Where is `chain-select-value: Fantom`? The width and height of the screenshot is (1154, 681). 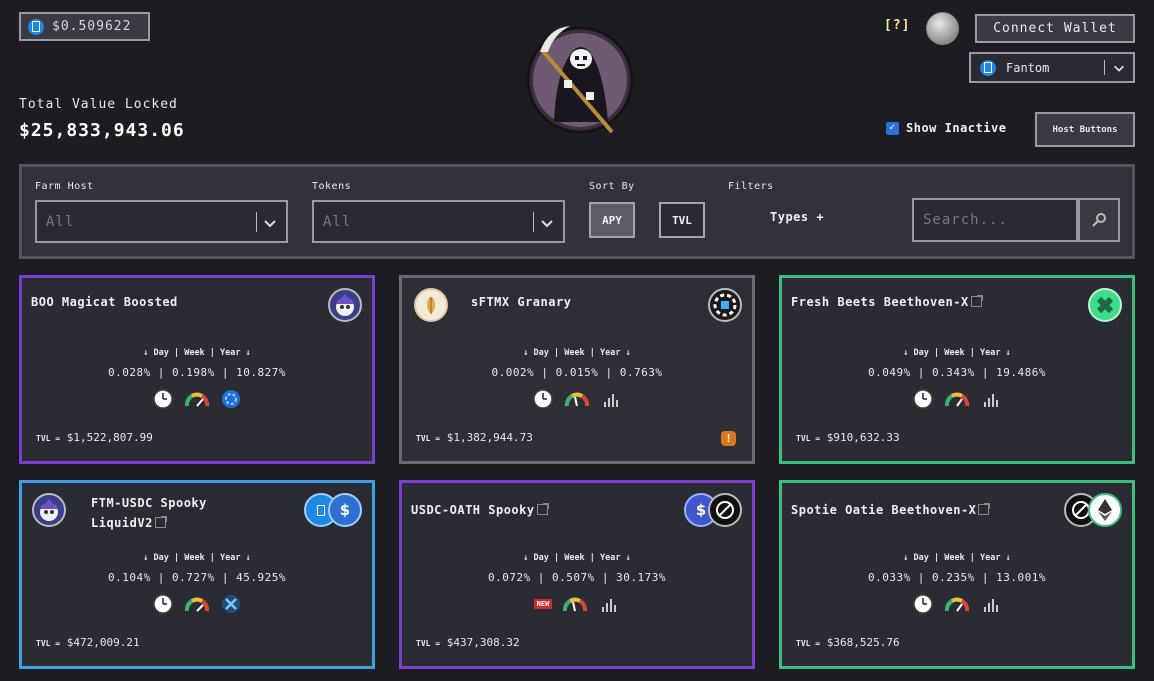
chain-select-value: Fantom is located at coordinates (1028, 67).